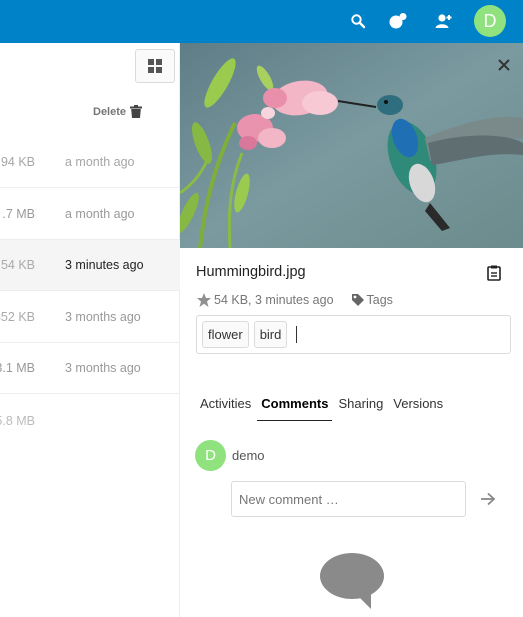  Describe the element at coordinates (504, 65) in the screenshot. I see `close-sidebar-icon` at that location.